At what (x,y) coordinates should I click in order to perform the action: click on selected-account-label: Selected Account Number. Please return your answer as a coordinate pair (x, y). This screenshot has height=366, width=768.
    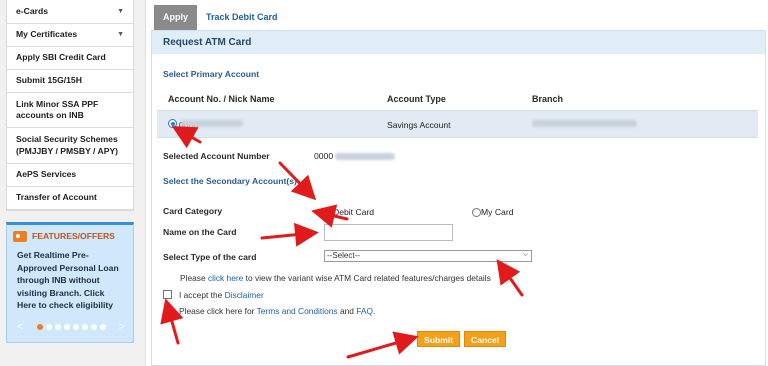
    Looking at the image, I should click on (216, 156).